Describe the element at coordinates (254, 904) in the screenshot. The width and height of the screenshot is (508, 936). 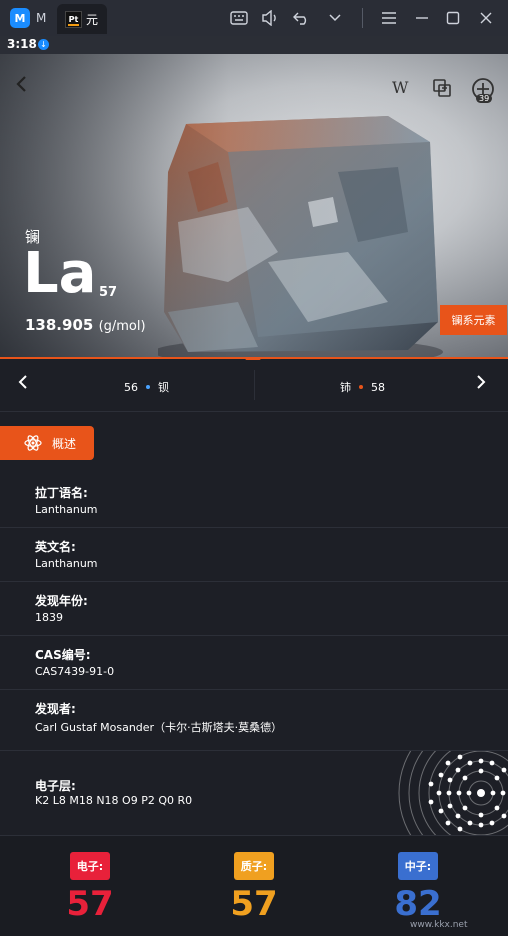
I see `proton-count-value: 57` at that location.